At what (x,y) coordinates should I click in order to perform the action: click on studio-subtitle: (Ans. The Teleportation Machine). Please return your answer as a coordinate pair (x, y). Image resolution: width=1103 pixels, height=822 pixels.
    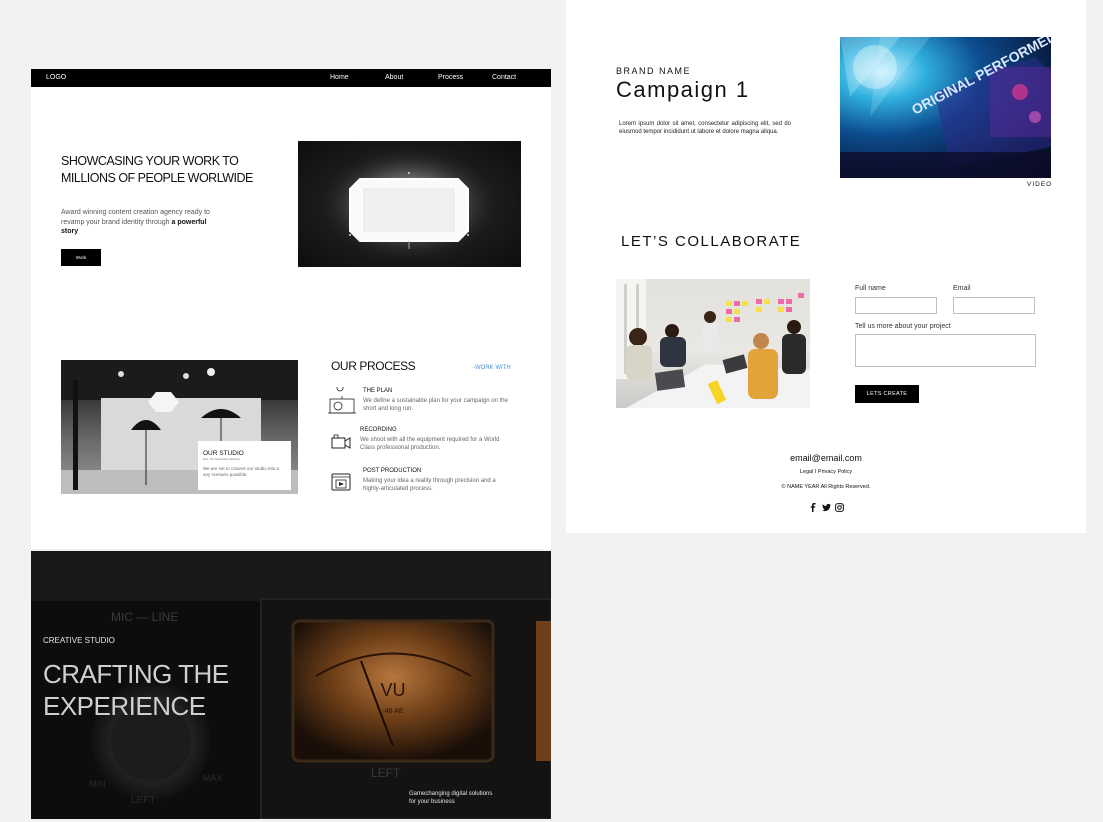
    Looking at the image, I should click on (221, 459).